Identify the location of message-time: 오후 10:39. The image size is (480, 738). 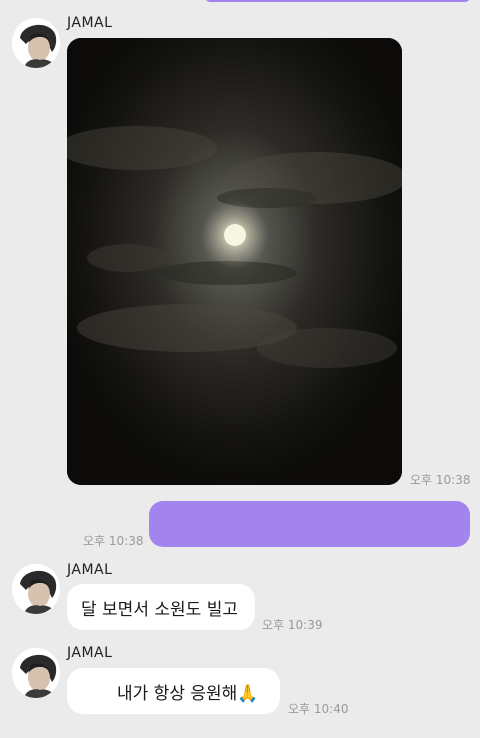
(292, 625).